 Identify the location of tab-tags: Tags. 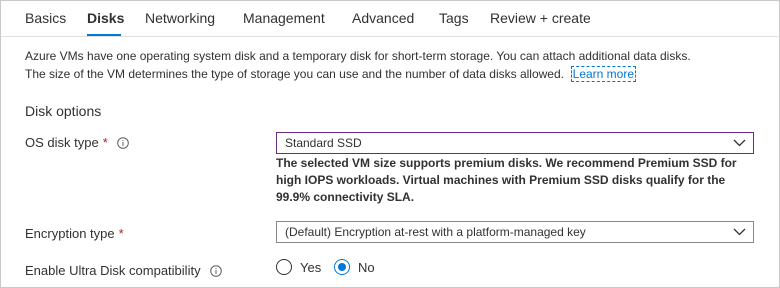
(454, 18).